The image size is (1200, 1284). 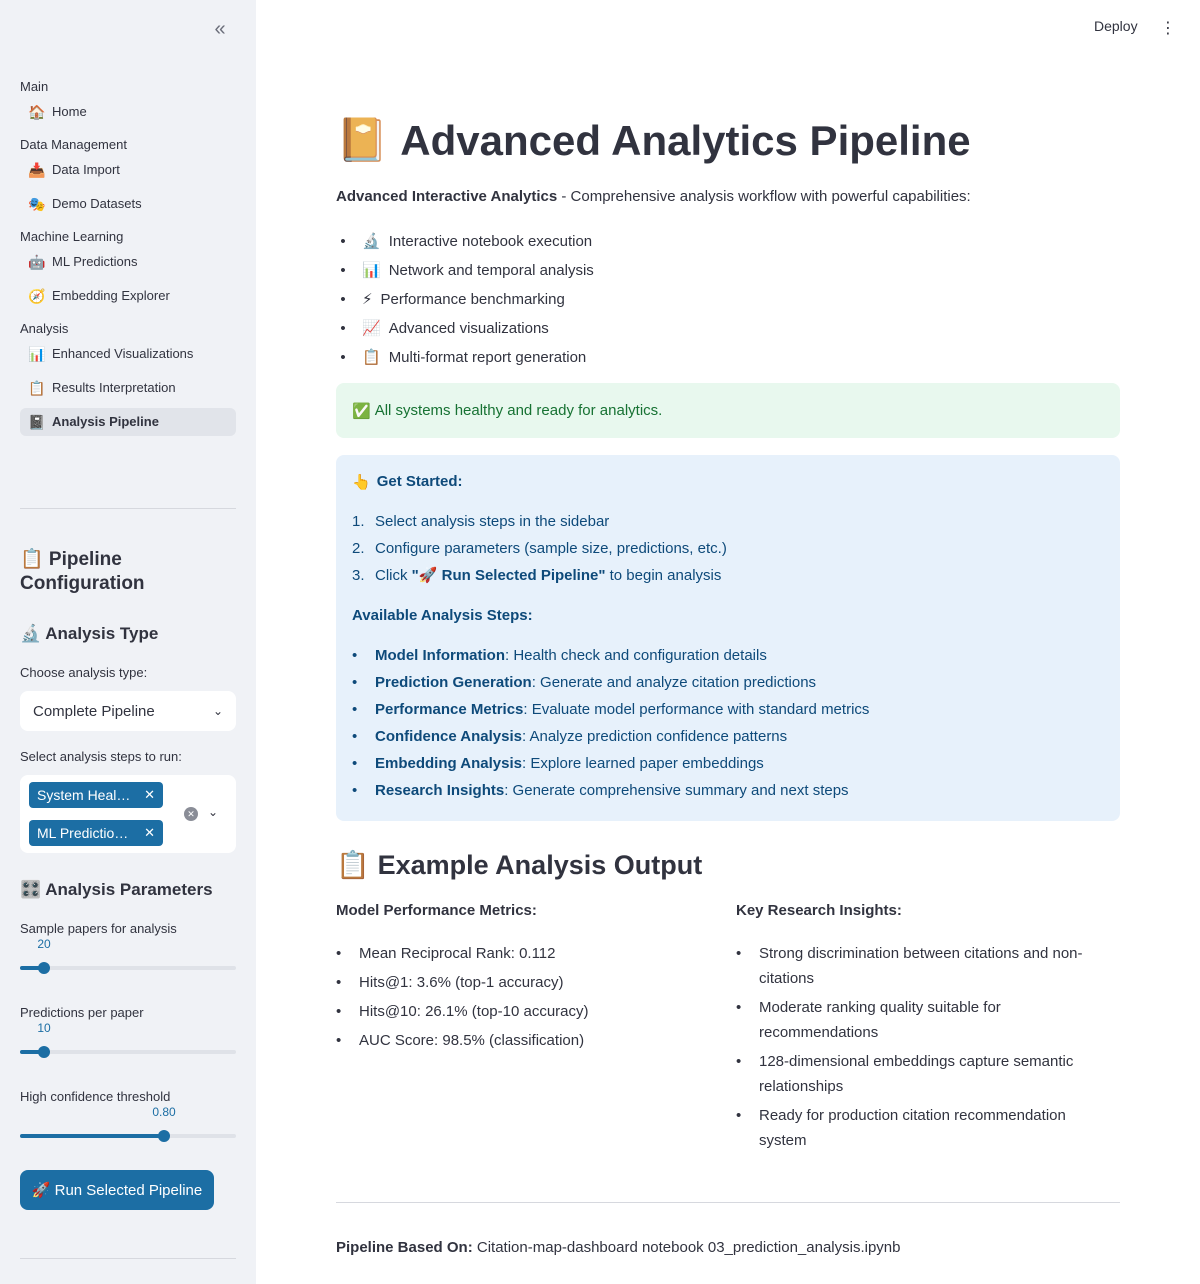 I want to click on step-item: 1. Select analysis steps in the sidebar, so click(x=539, y=525).